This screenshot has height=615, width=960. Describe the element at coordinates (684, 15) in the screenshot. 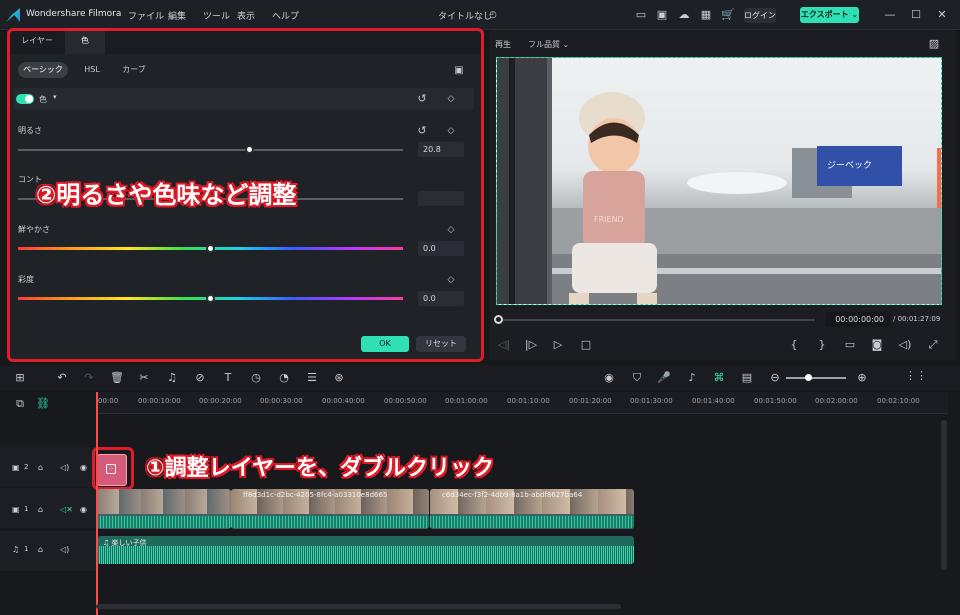

I see `cloud-upload-icon: ☁` at that location.